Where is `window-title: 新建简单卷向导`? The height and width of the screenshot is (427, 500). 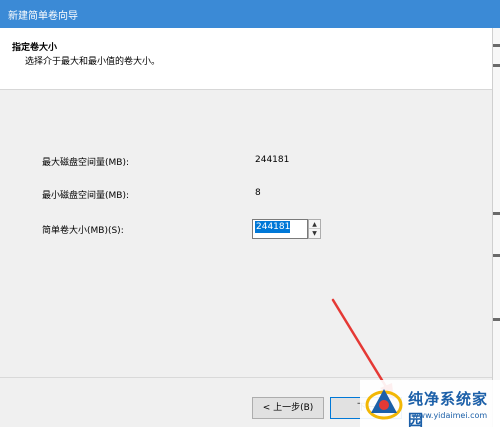 window-title: 新建简单卷向导 is located at coordinates (43, 16).